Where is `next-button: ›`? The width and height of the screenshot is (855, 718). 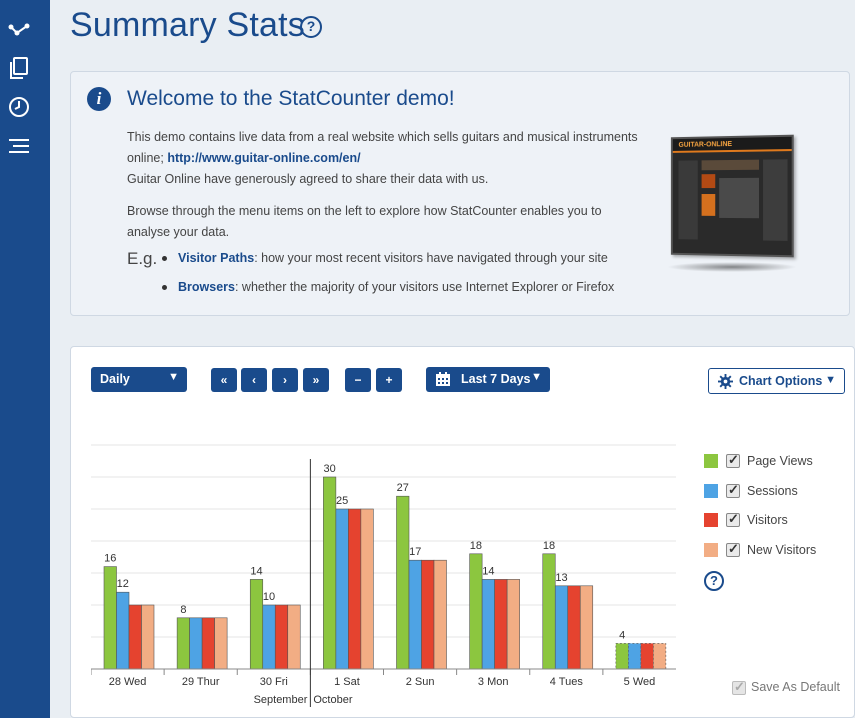
next-button: › is located at coordinates (285, 380).